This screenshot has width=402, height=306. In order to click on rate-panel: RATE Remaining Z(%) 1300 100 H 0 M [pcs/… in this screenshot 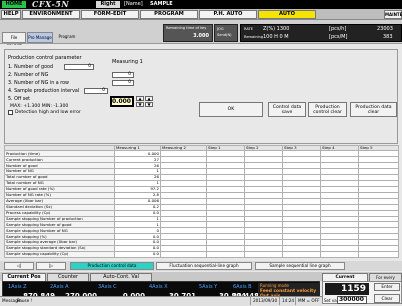, I will do `click(321, 33)`.